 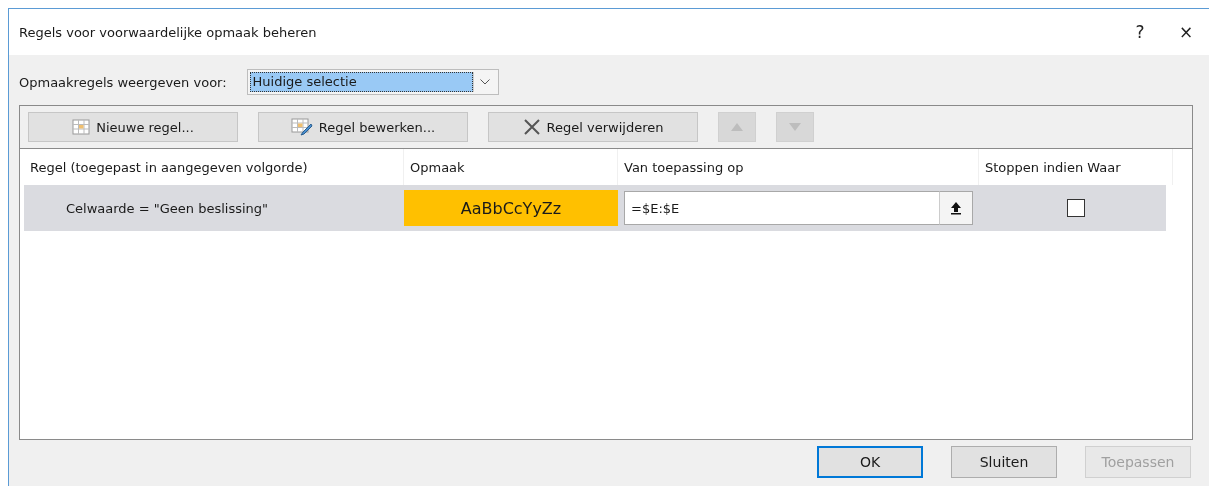 What do you see at coordinates (511, 208) in the screenshot?
I see `format-preview: AaBbCcYyZz` at bounding box center [511, 208].